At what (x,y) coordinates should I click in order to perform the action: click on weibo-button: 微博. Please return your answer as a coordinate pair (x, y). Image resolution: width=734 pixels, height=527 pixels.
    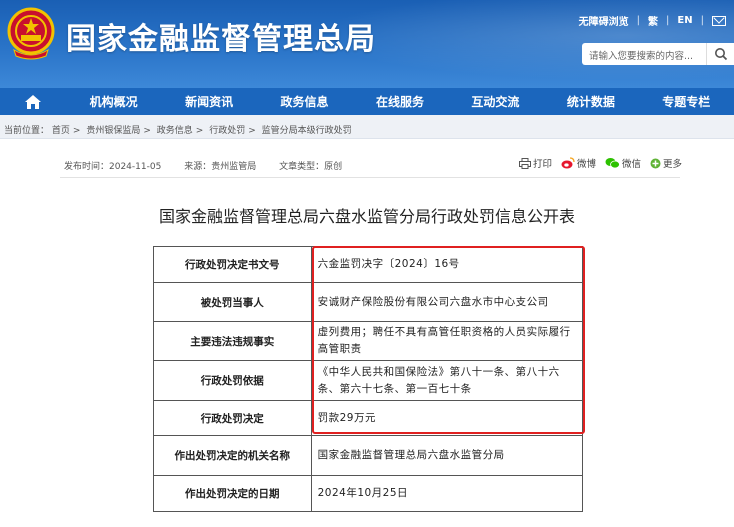
    Looking at the image, I should click on (578, 163).